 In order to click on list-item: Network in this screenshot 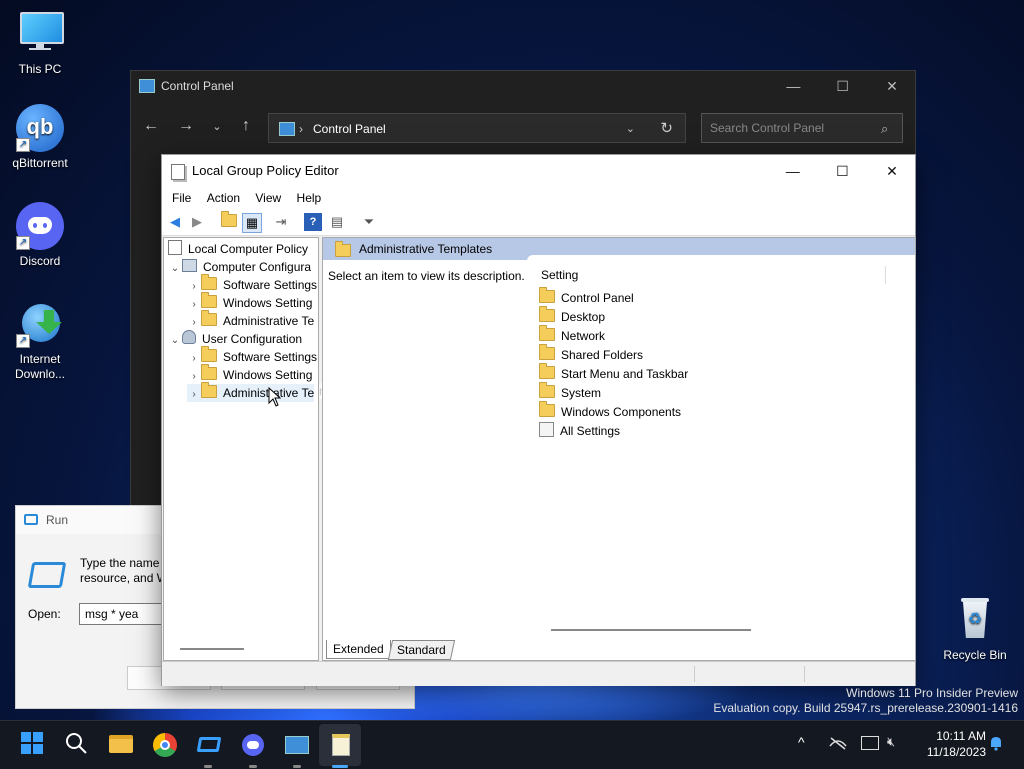, I will do `click(572, 335)`.